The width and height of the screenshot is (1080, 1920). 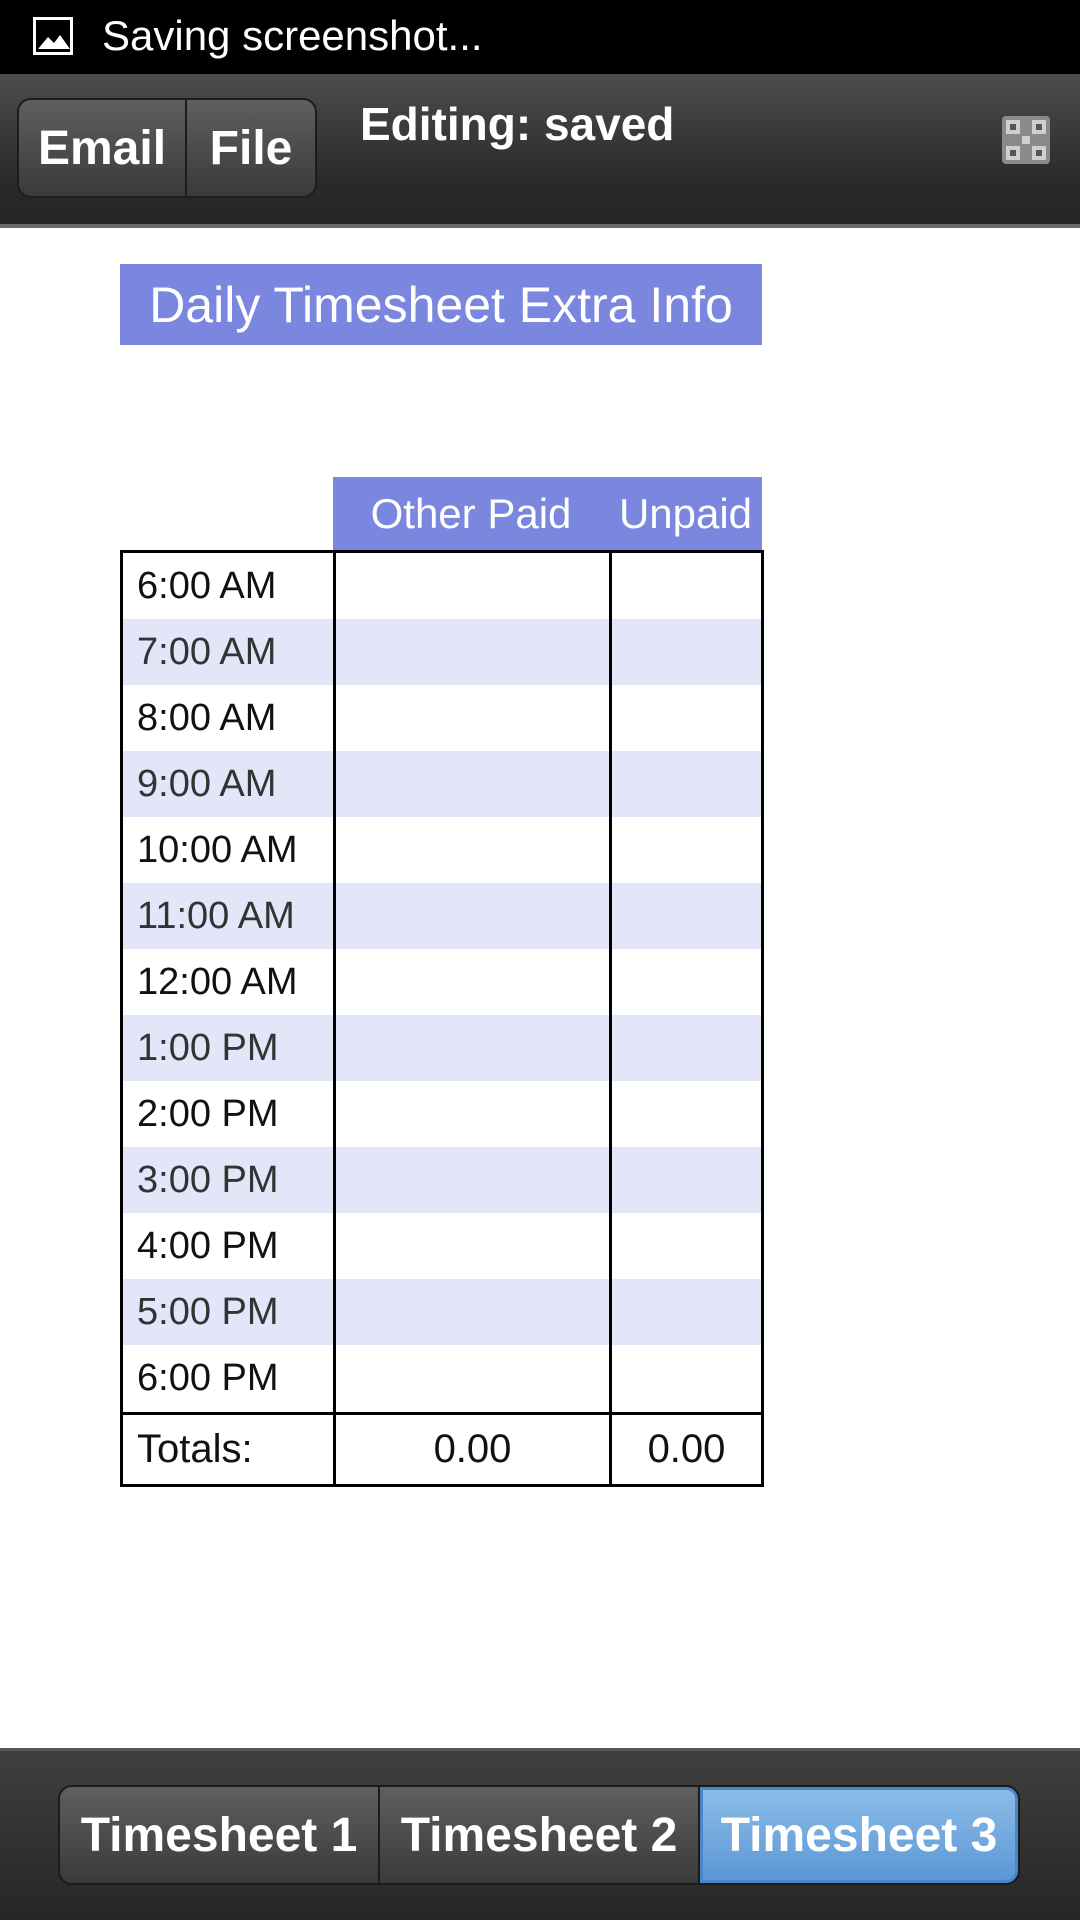 I want to click on table-row: 12:00 AM, so click(x=442, y=982).